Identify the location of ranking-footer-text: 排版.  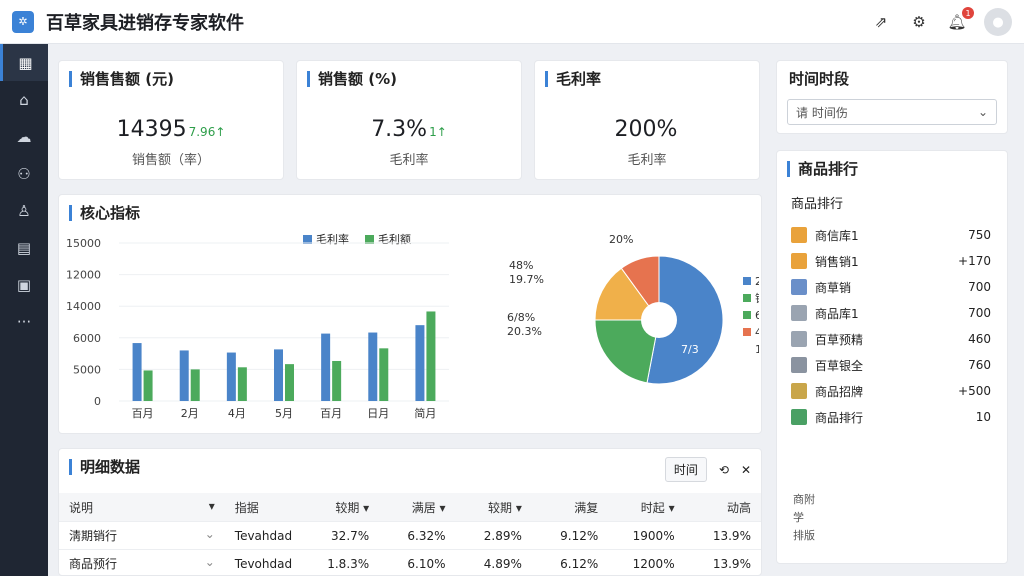
(804, 535).